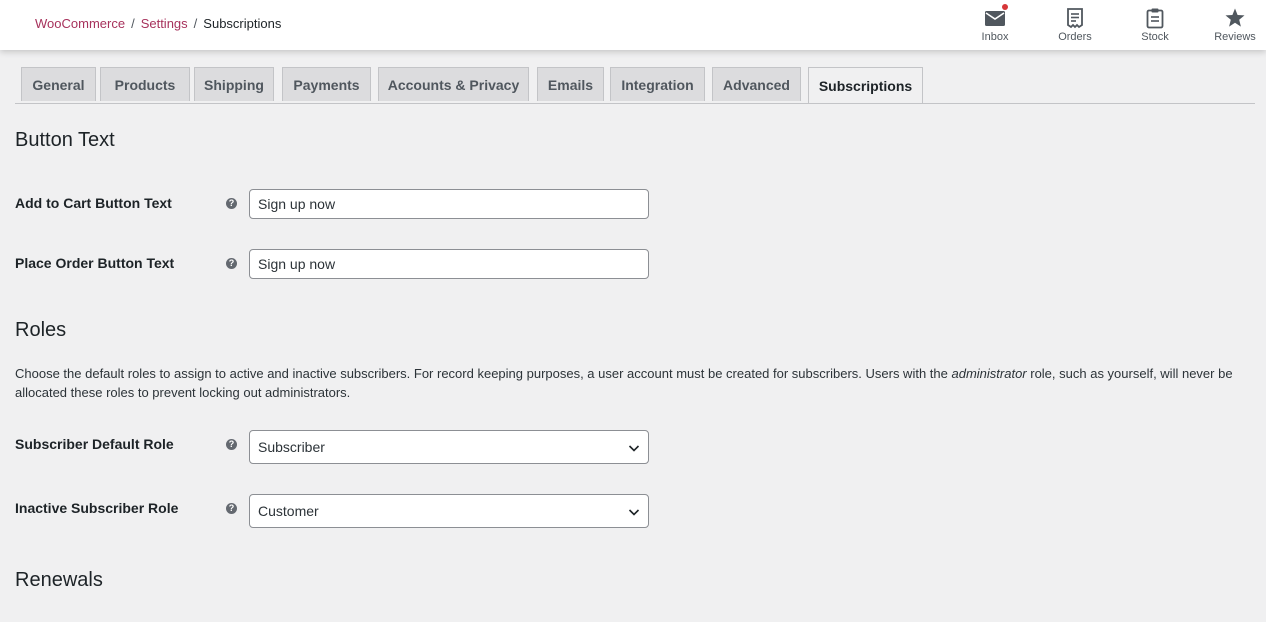 This screenshot has width=1266, height=622. Describe the element at coordinates (65, 140) in the screenshot. I see `section-title-button-text: Button Text` at that location.